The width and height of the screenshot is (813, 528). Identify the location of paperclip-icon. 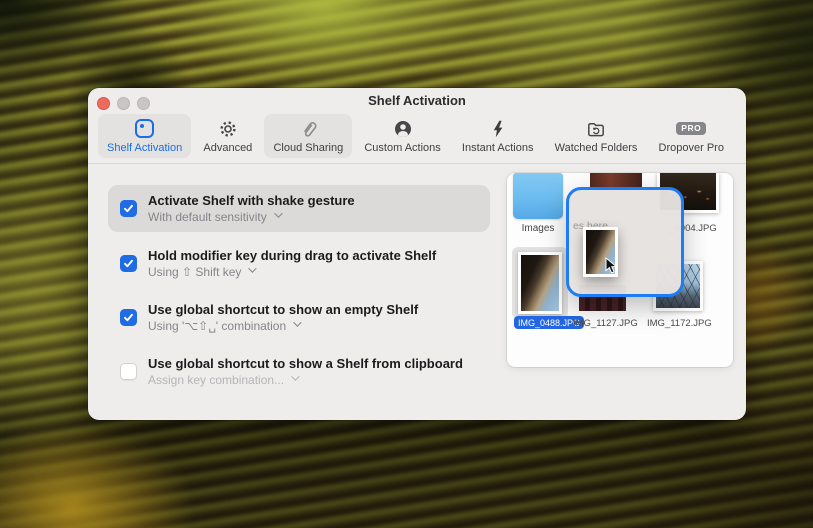
(308, 128).